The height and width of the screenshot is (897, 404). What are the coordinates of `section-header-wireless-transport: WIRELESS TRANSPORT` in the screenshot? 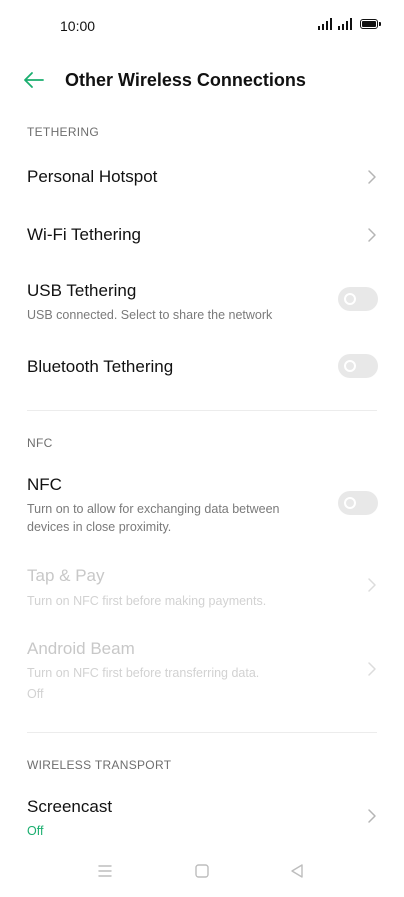 It's located at (99, 765).